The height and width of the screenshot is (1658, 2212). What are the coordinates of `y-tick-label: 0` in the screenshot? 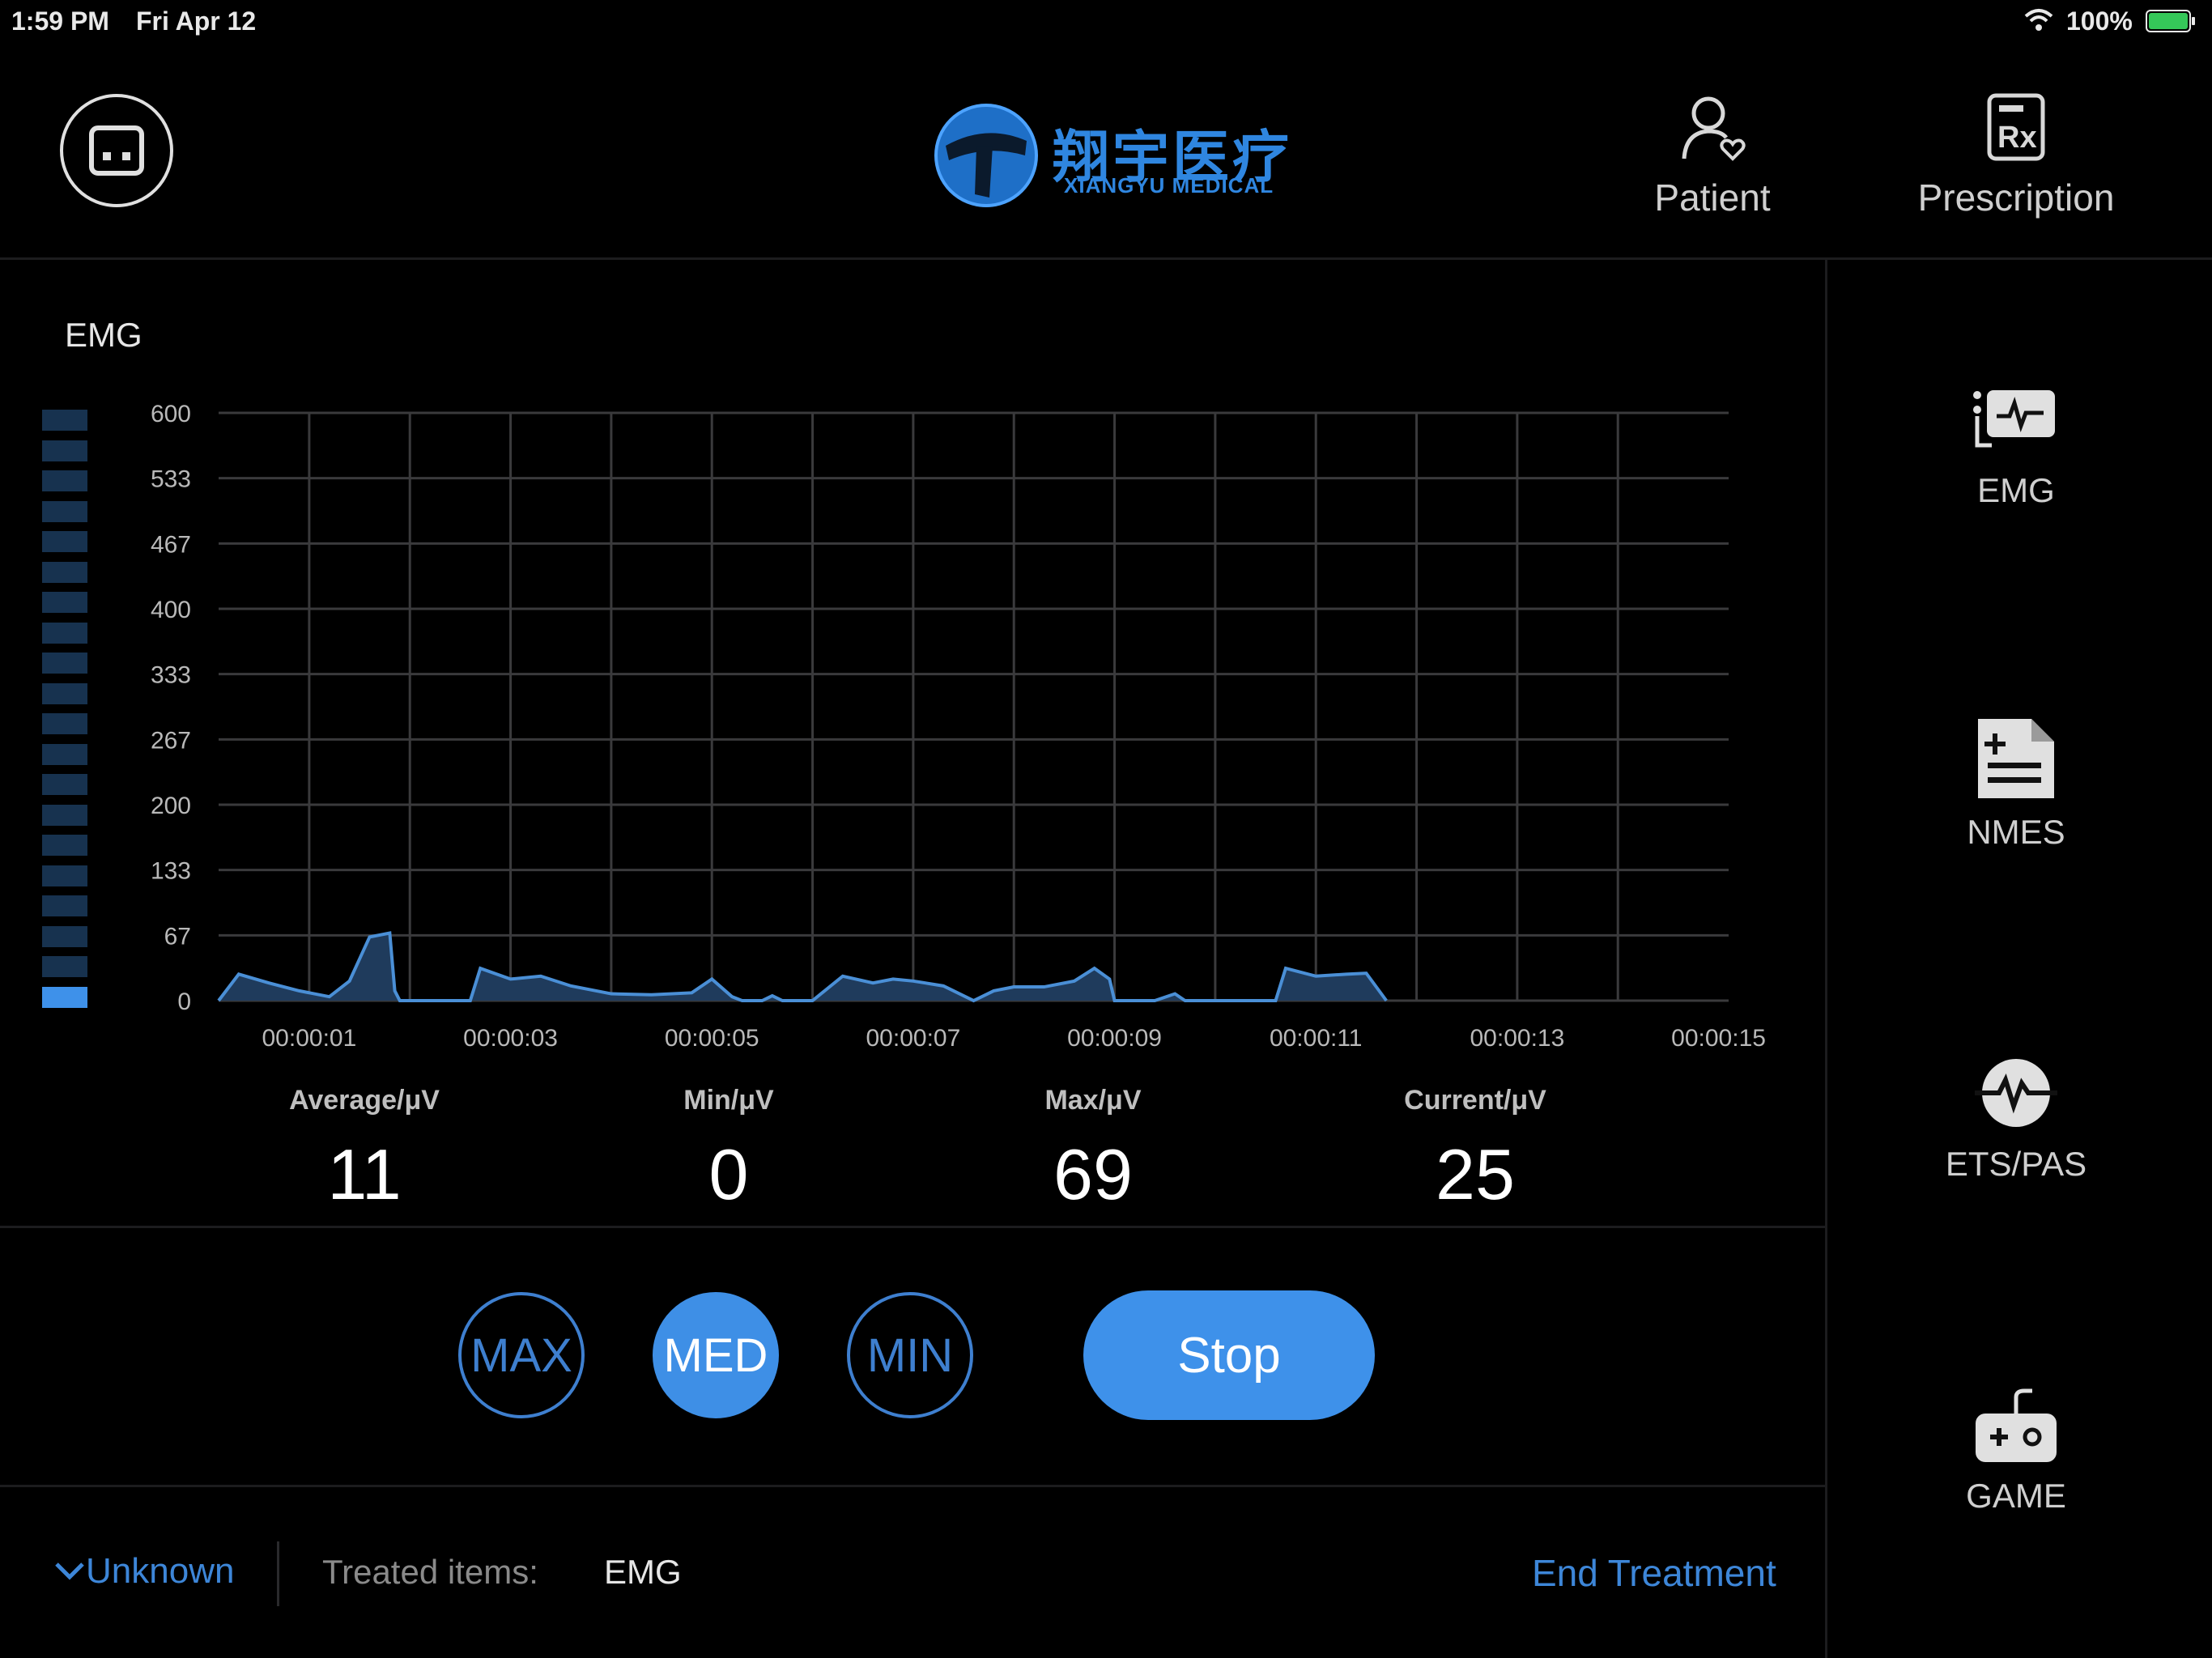 It's located at (184, 1001).